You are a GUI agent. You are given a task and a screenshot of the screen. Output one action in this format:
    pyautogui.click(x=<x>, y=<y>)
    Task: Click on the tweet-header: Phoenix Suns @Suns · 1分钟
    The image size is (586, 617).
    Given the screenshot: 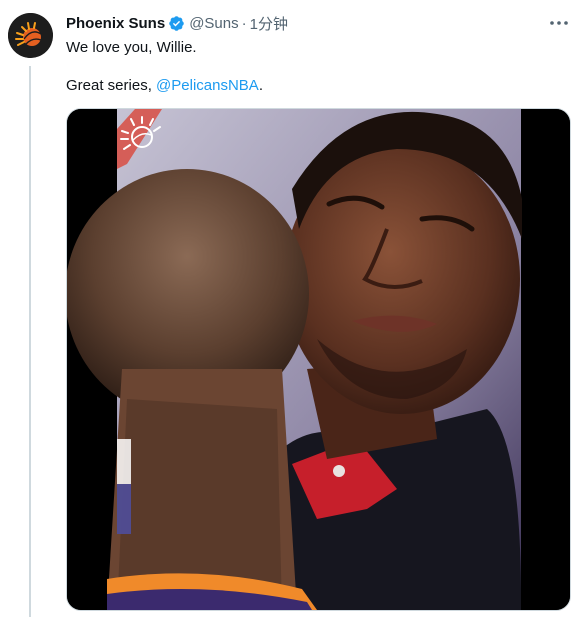 What is the action you would take?
    pyautogui.click(x=177, y=23)
    